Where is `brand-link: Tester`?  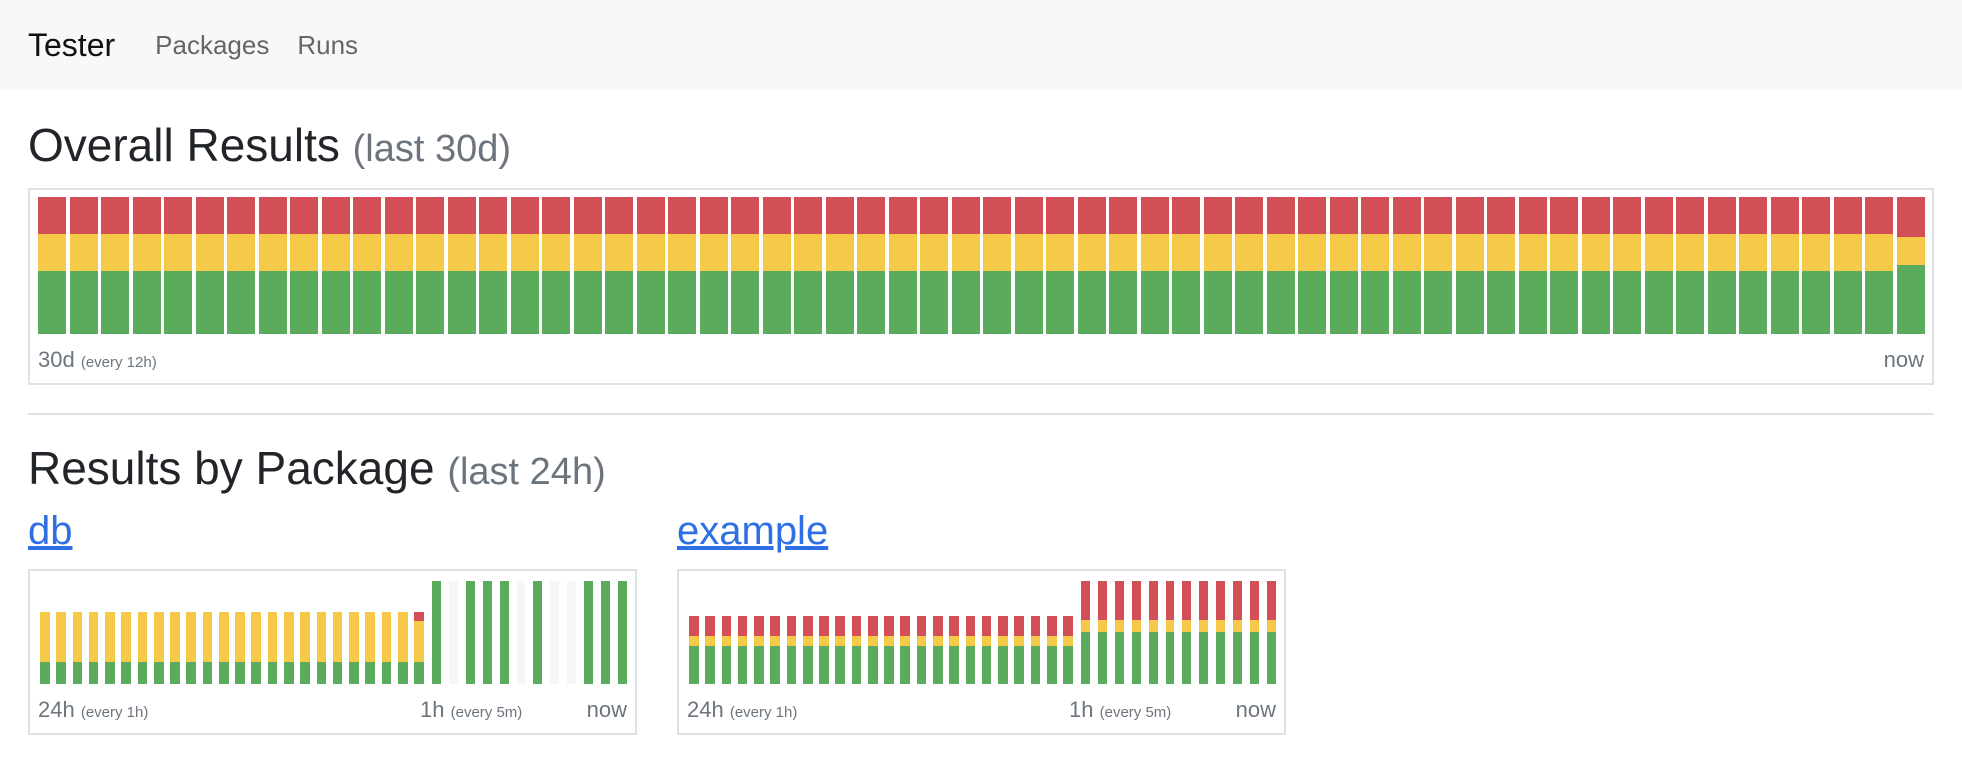 brand-link: Tester is located at coordinates (71, 45).